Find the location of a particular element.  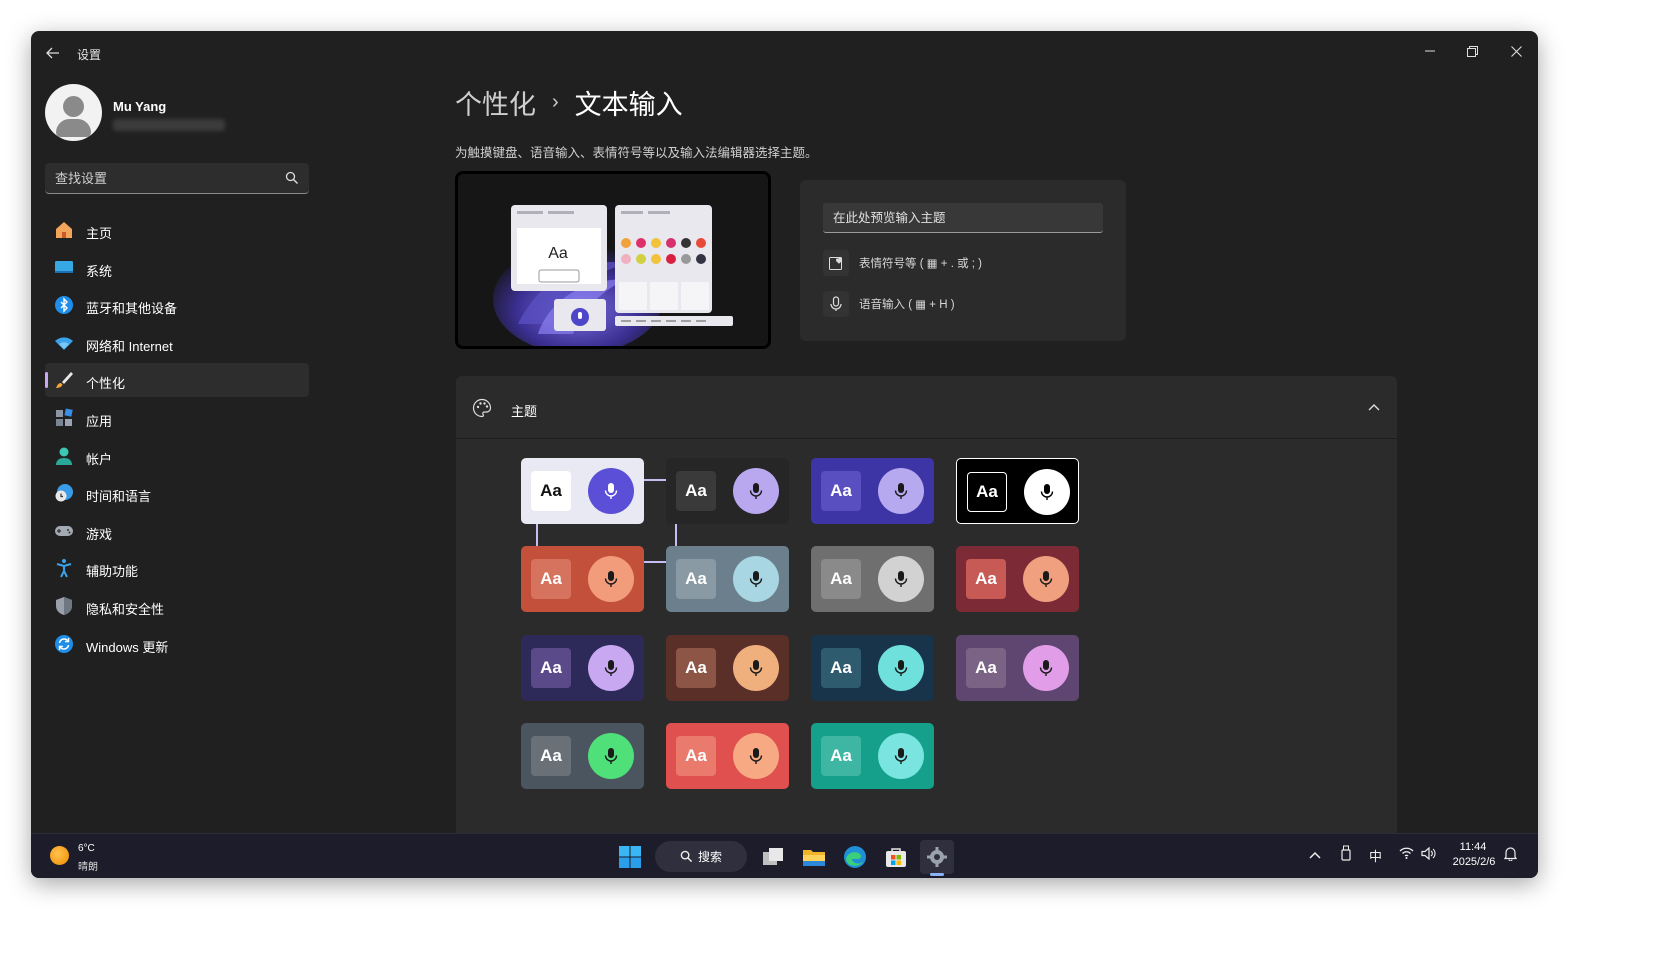

task-view-button is located at coordinates (773, 857).